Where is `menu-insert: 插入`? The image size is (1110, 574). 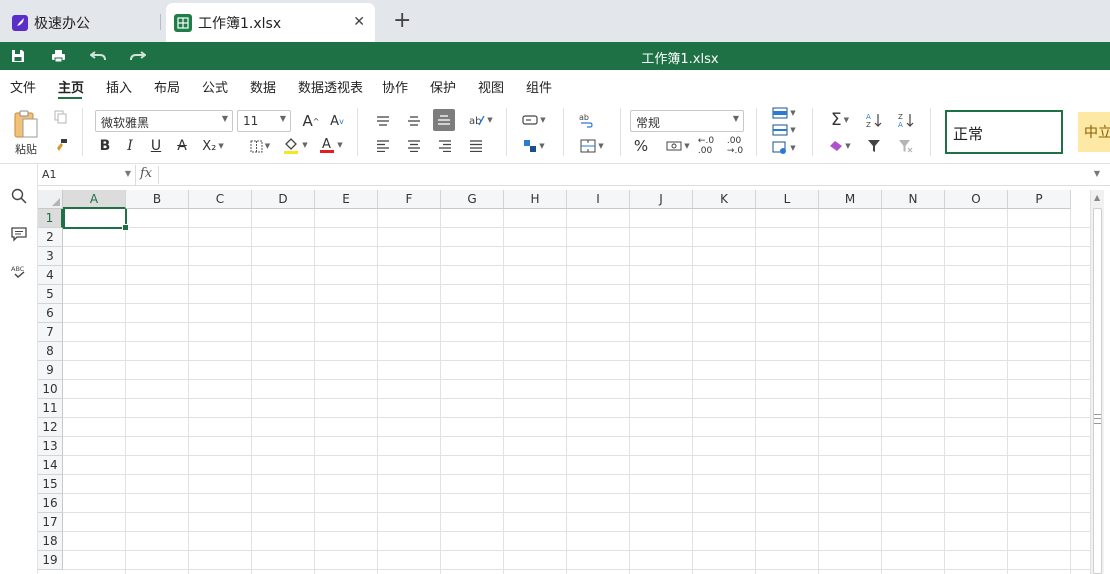
menu-insert: 插入 is located at coordinates (119, 86).